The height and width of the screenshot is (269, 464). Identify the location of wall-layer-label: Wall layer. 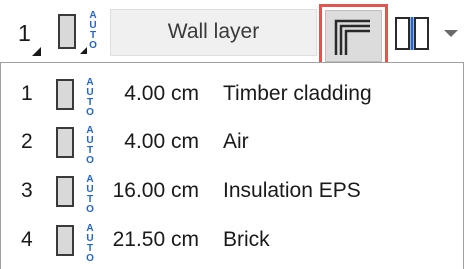
(213, 31).